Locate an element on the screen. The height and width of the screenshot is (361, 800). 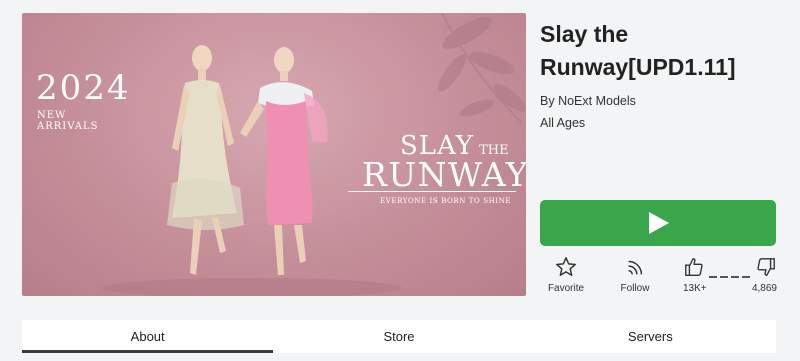
play-icon is located at coordinates (659, 223).